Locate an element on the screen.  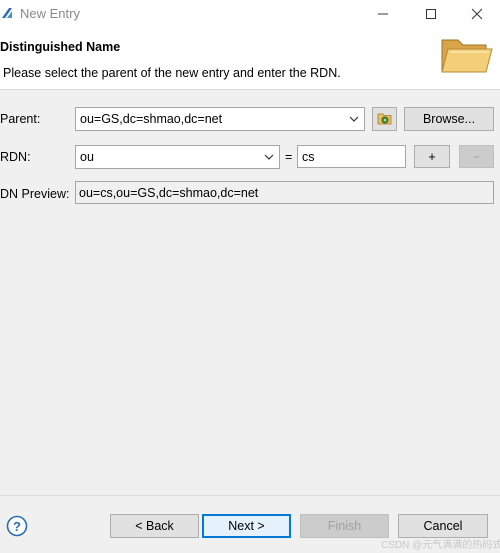
maximize-icon is located at coordinates (431, 14).